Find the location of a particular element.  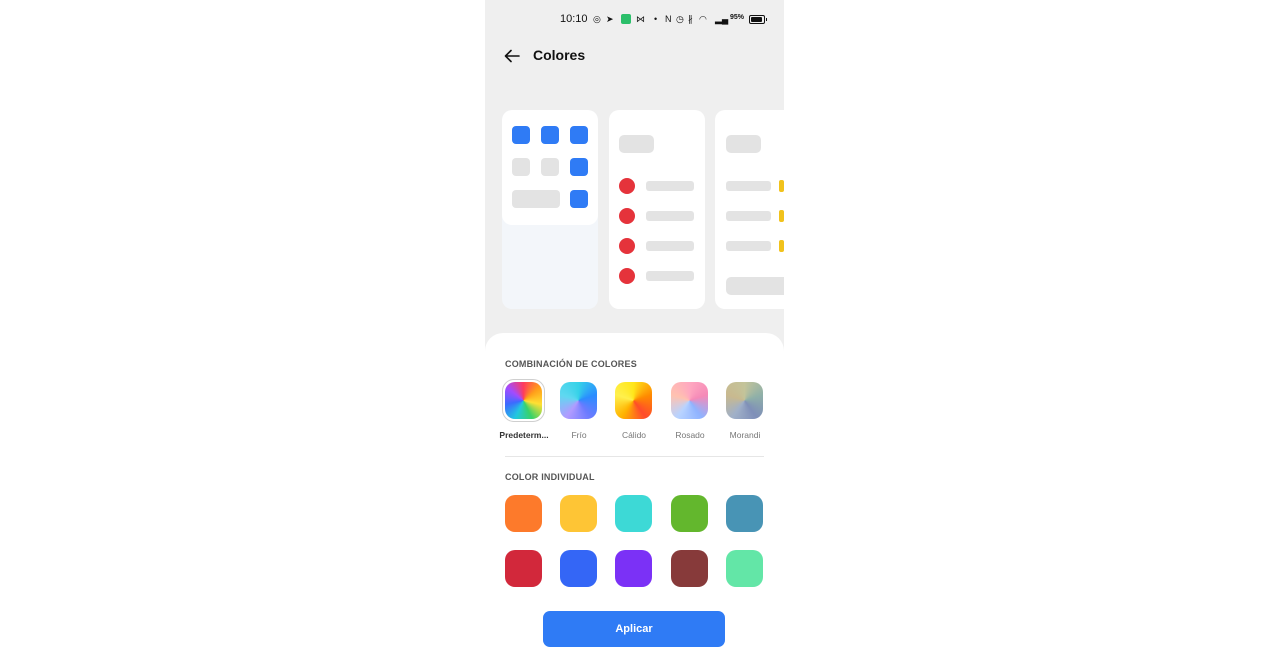

signal-icon: ▂▄ is located at coordinates (722, 19).